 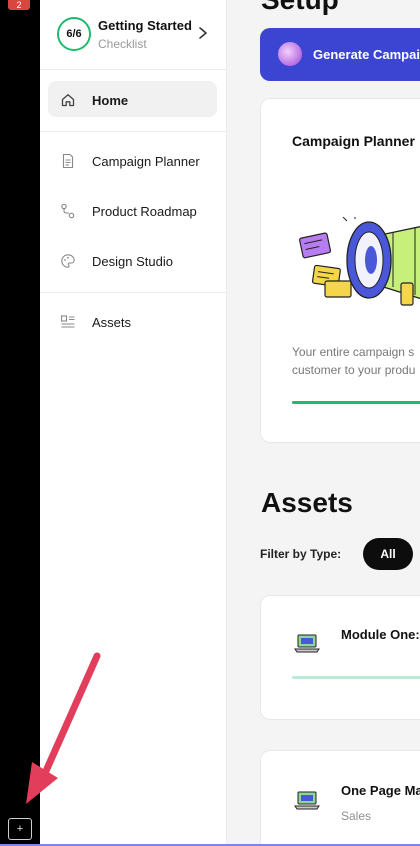 What do you see at coordinates (359, 261) in the screenshot?
I see `megaphone-illustration` at bounding box center [359, 261].